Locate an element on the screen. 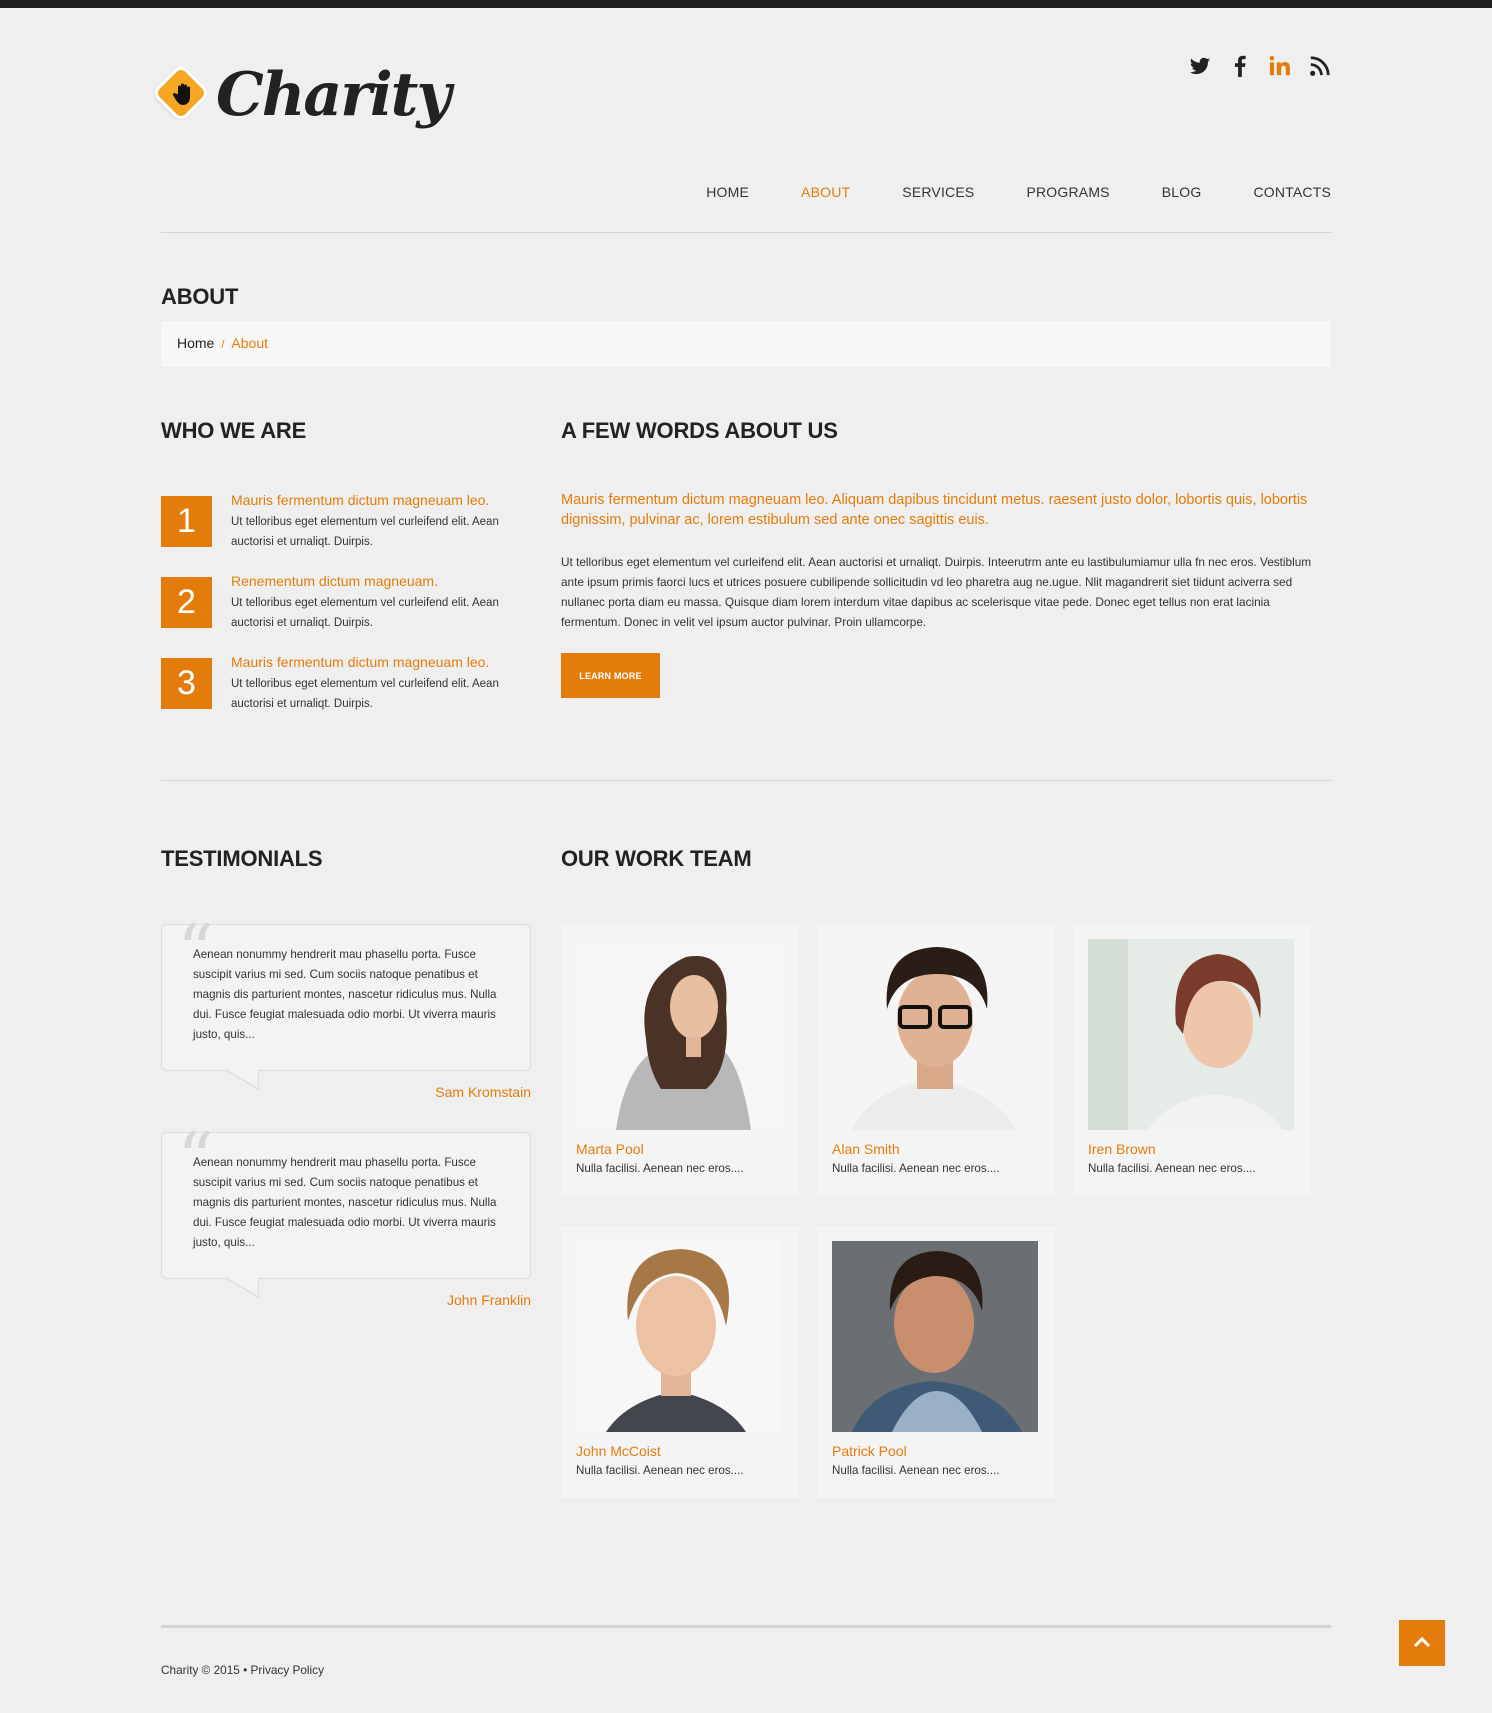  who-item-heading: Renementum dictum magneuam. is located at coordinates (334, 581).